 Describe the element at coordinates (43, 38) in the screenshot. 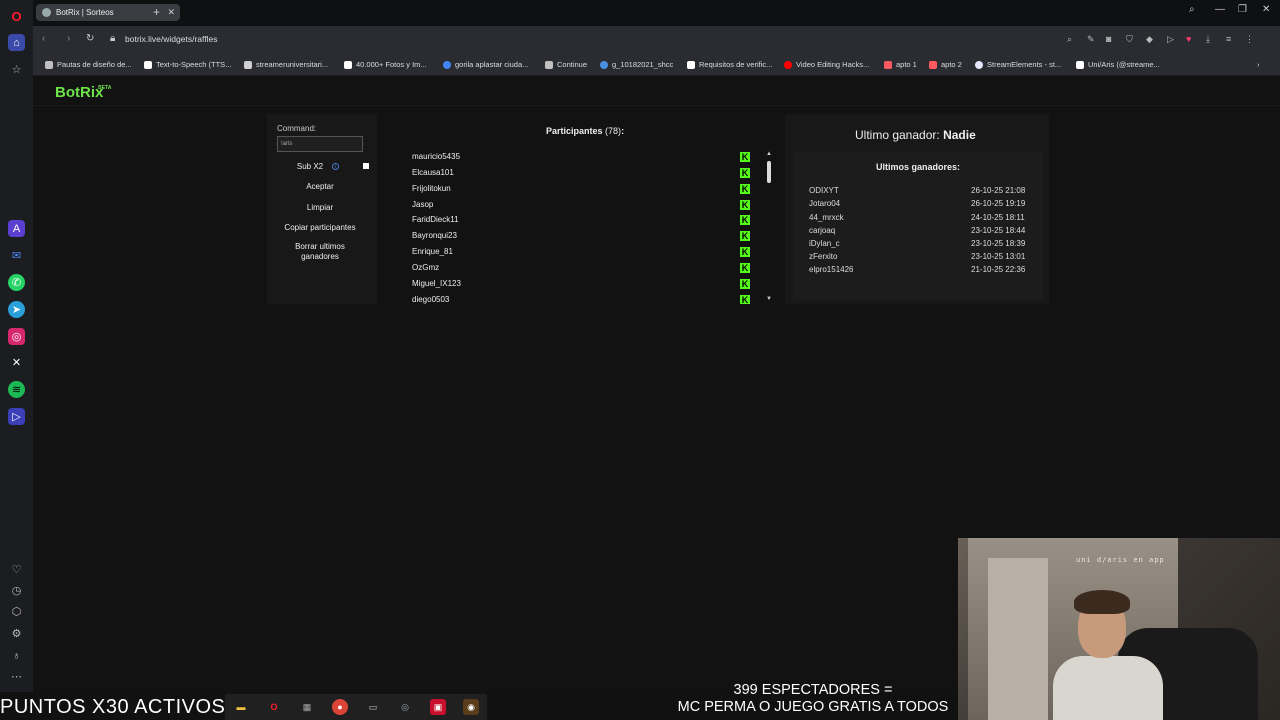

I see `back-icon: ‹` at that location.